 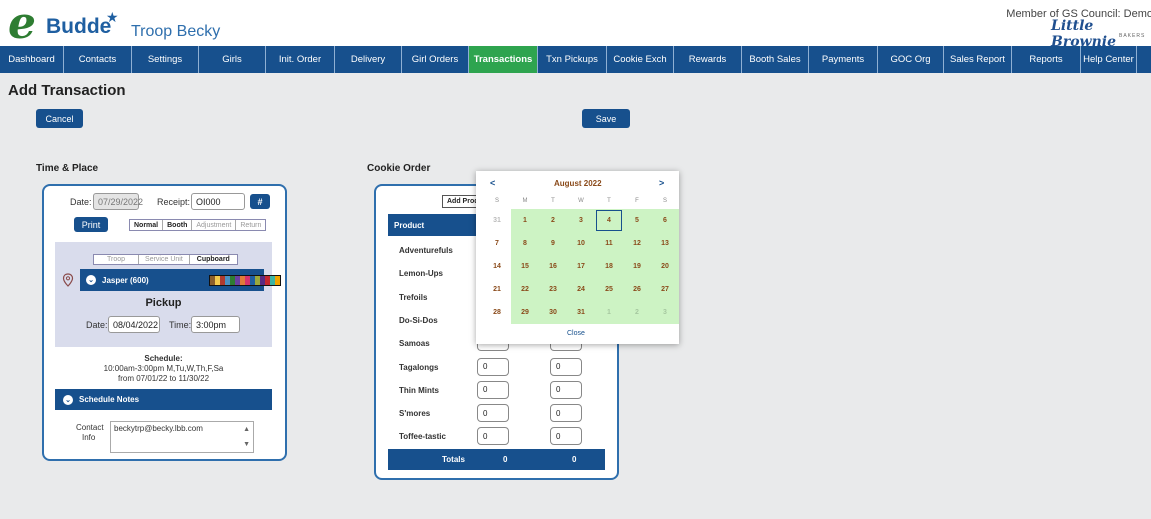 I want to click on transaction-type-selector: Normal Booth Adjustment Return, so click(x=198, y=225).